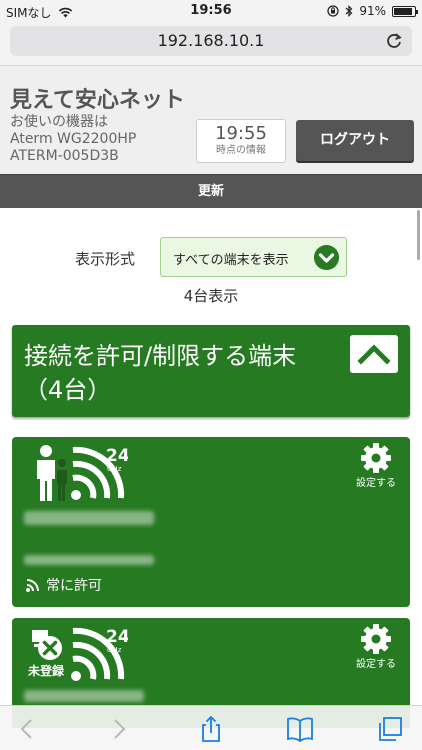 This screenshot has height=750, width=422. Describe the element at coordinates (418, 235) in the screenshot. I see `scrollbar` at that location.